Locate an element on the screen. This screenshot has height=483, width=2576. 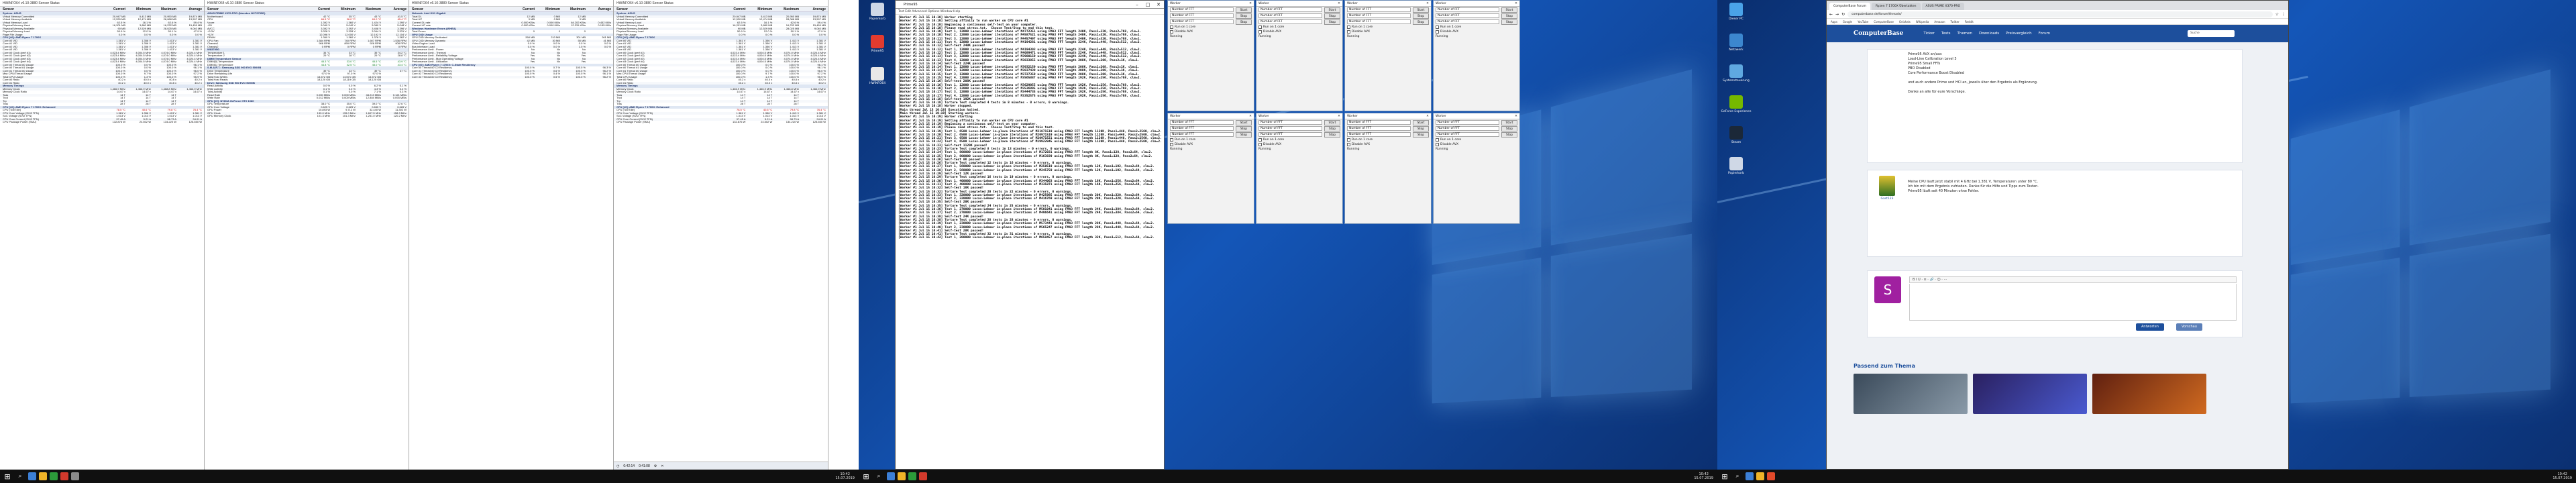
desktop-icon: Steam is located at coordinates (1736, 135).